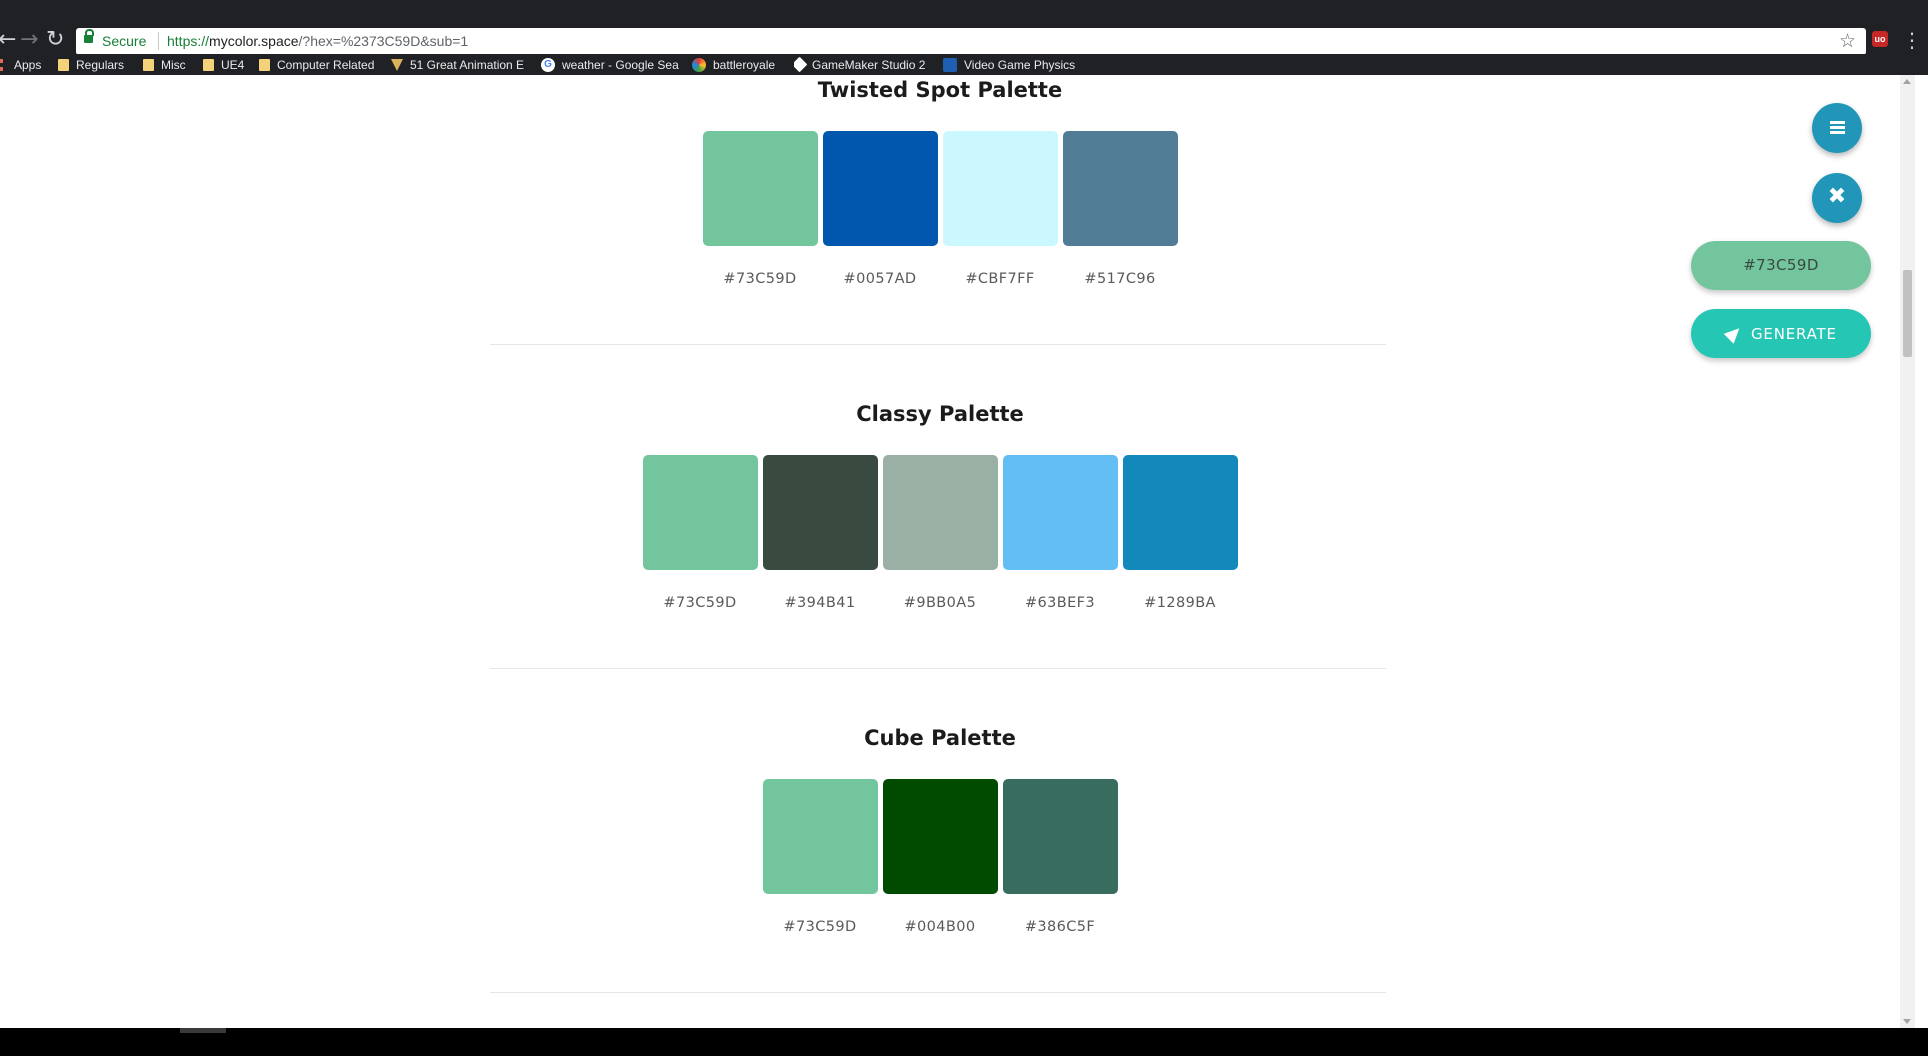 The width and height of the screenshot is (1928, 1056). What do you see at coordinates (1847, 41) in the screenshot?
I see `bookmark-star-icon: ☆` at bounding box center [1847, 41].